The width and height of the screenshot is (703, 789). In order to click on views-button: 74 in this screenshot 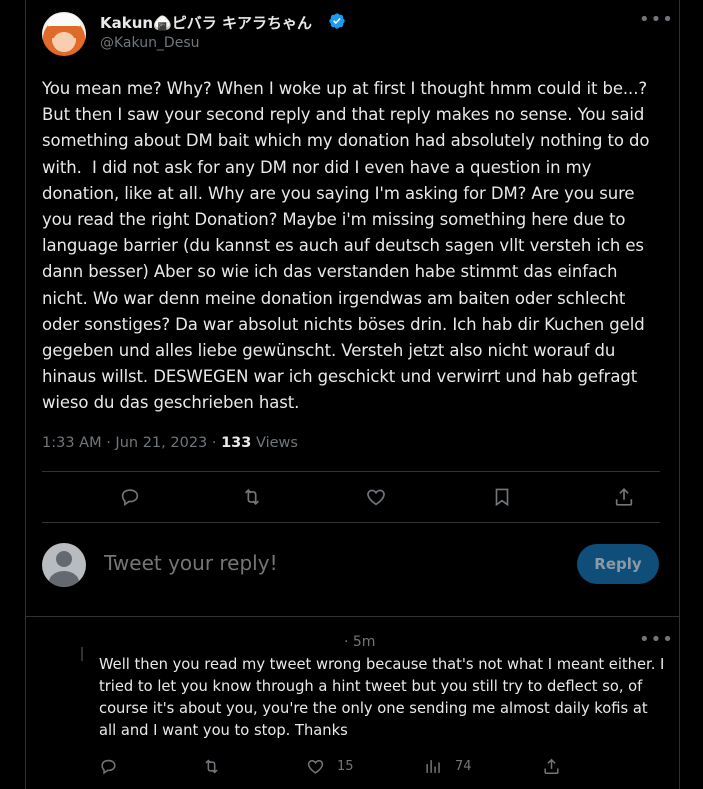, I will do `click(448, 766)`.